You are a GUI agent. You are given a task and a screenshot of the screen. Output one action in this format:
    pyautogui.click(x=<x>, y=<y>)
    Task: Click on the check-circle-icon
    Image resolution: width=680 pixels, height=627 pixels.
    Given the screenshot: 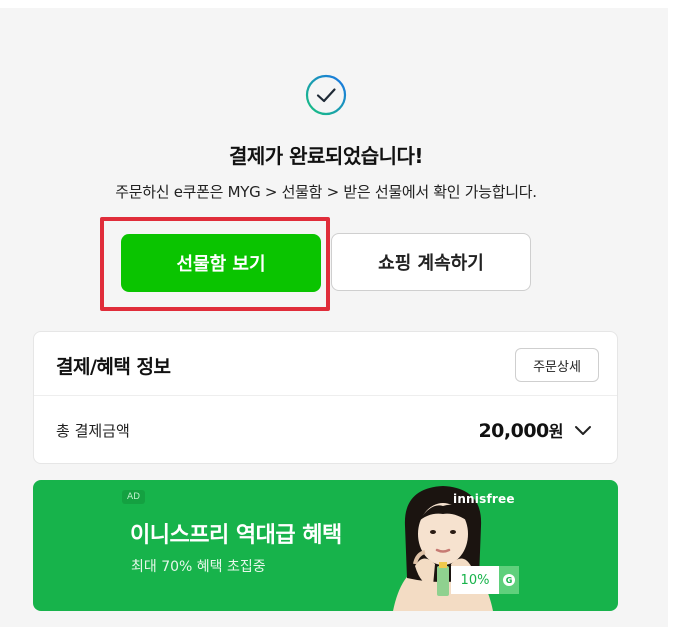 What is the action you would take?
    pyautogui.click(x=326, y=95)
    